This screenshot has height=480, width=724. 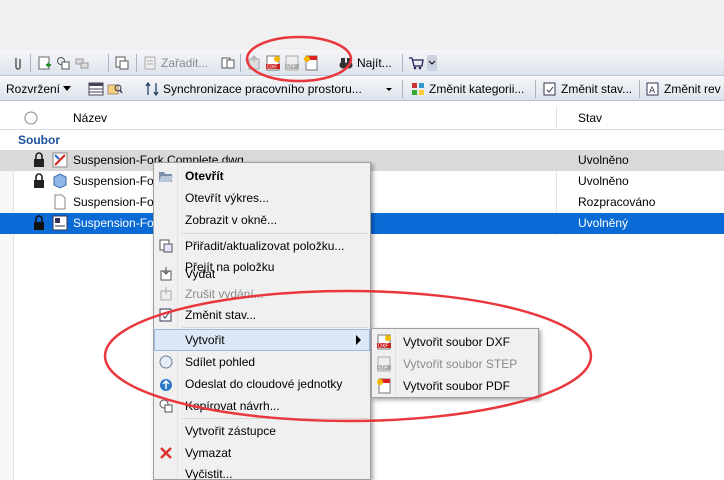 What do you see at coordinates (150, 63) in the screenshot?
I see `assign-icon` at bounding box center [150, 63].